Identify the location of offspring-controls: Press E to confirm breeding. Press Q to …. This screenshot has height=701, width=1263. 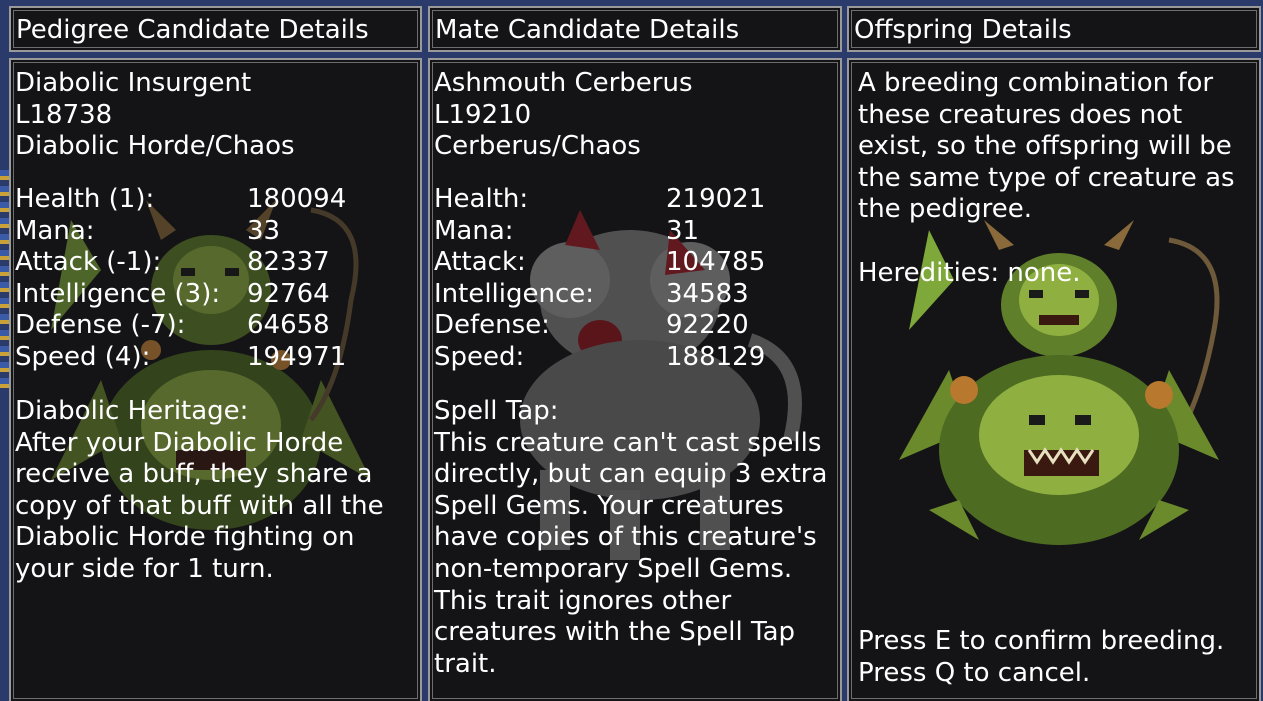
(1041, 657).